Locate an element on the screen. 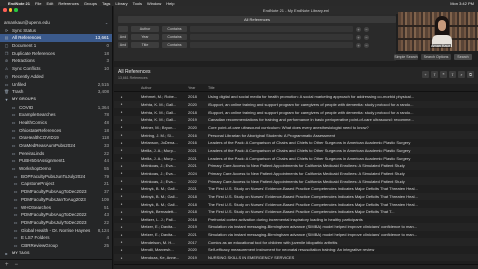 The image size is (478, 269). group-item: ▭ HealthComics 48 is located at coordinates (56, 123).